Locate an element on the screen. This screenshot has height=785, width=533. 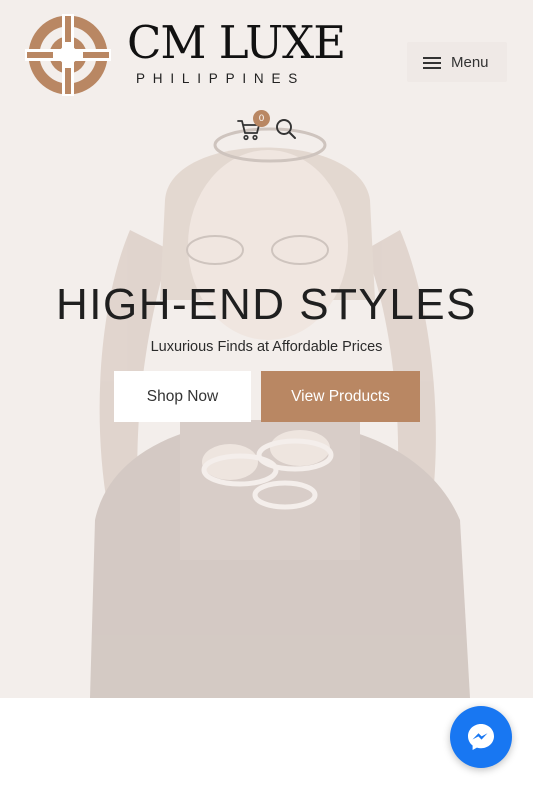
hero-title: HIGH-END STYLES is located at coordinates (266, 304).